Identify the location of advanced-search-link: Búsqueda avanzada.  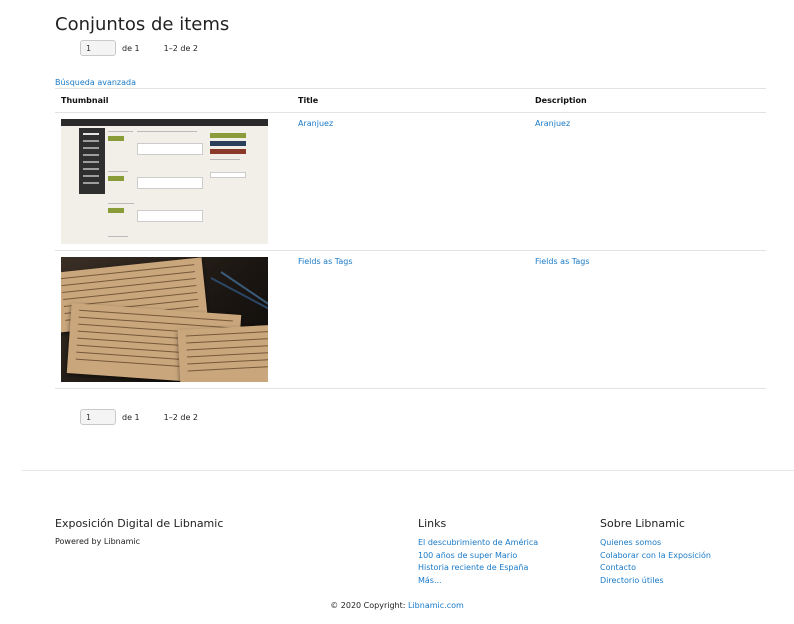
(95, 82).